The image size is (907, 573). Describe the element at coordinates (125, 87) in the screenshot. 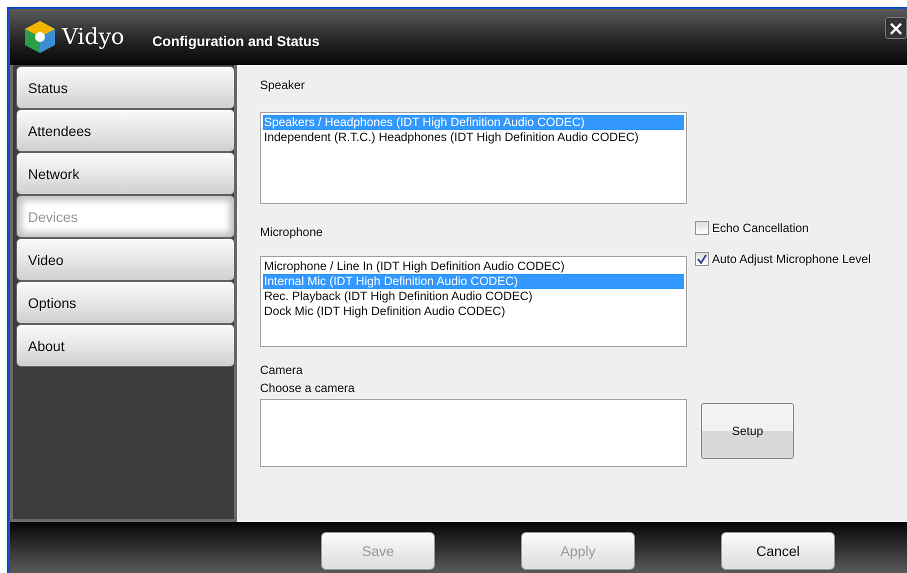

I see `sidebar-item: Status` at that location.